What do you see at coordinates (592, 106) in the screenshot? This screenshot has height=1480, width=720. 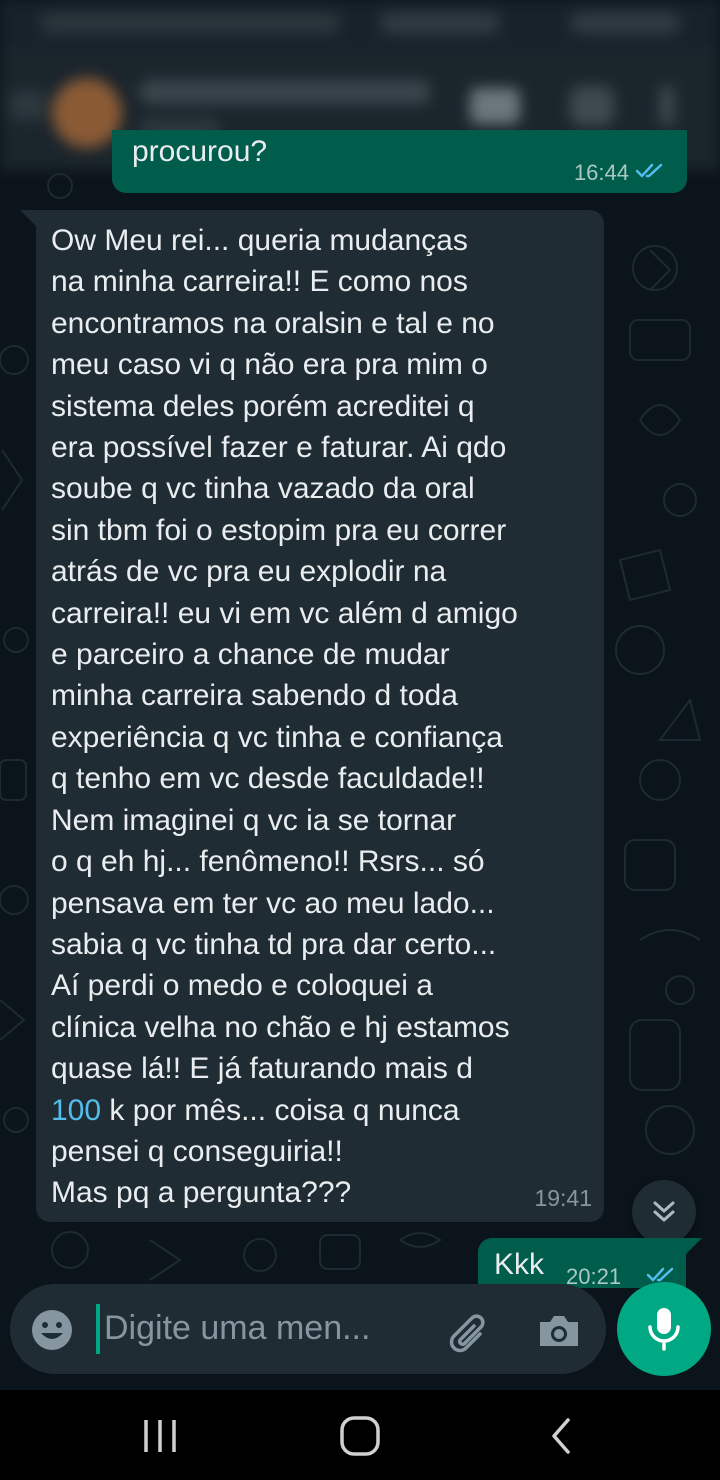 I see `phone-call-icon` at bounding box center [592, 106].